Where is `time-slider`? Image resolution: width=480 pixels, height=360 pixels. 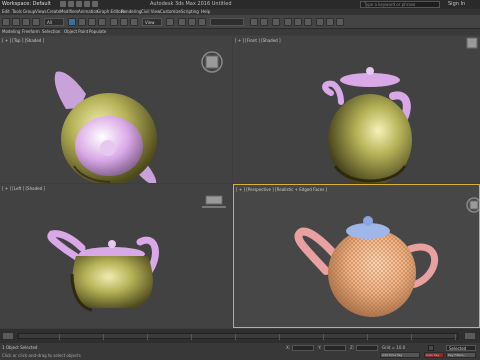
time-slider is located at coordinates (240, 336).